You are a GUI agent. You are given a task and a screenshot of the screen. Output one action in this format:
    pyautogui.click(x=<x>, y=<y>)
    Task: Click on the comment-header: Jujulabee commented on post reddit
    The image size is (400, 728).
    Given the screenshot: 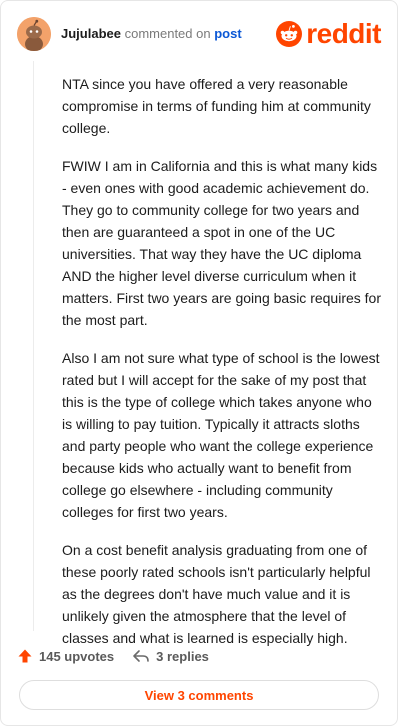 What is the action you would take?
    pyautogui.click(x=199, y=34)
    